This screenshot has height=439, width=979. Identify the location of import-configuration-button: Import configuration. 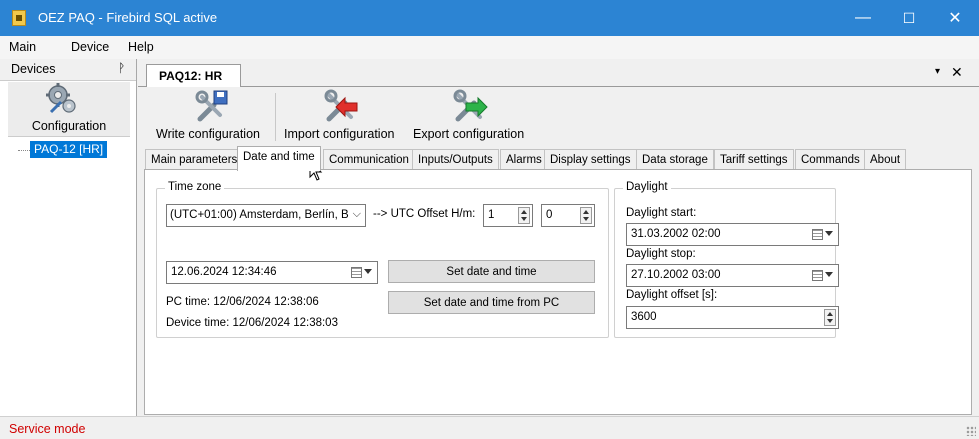
(344, 115).